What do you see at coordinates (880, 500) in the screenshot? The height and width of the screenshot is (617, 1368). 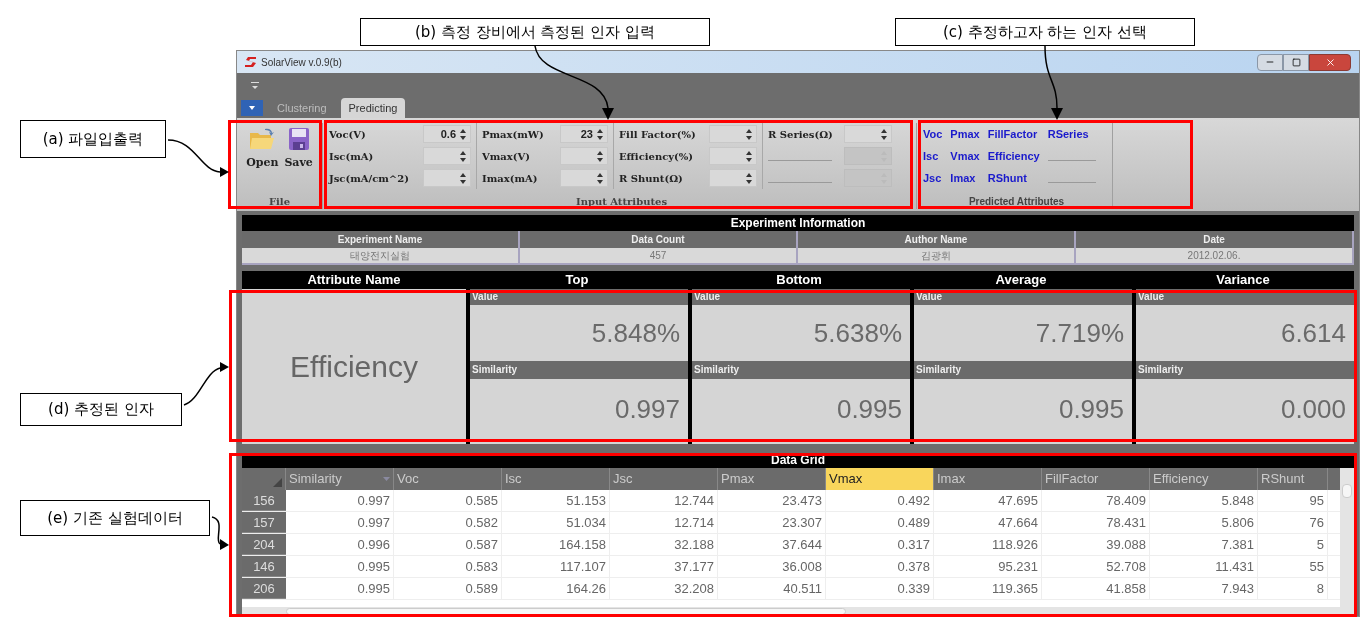 I see `table-cell: 0.492` at bounding box center [880, 500].